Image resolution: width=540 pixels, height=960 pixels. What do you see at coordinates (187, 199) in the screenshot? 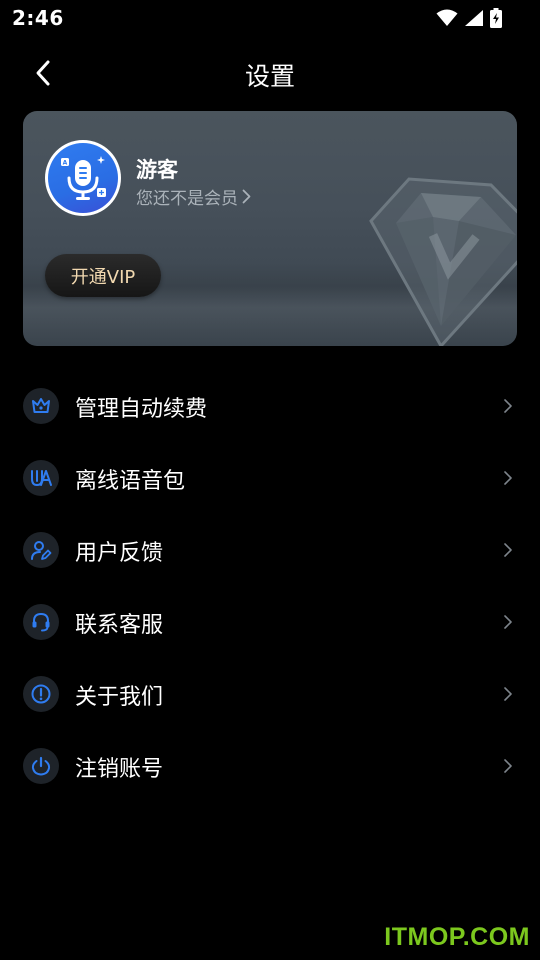
I see `member-status-text: 您还不是会员` at bounding box center [187, 199].